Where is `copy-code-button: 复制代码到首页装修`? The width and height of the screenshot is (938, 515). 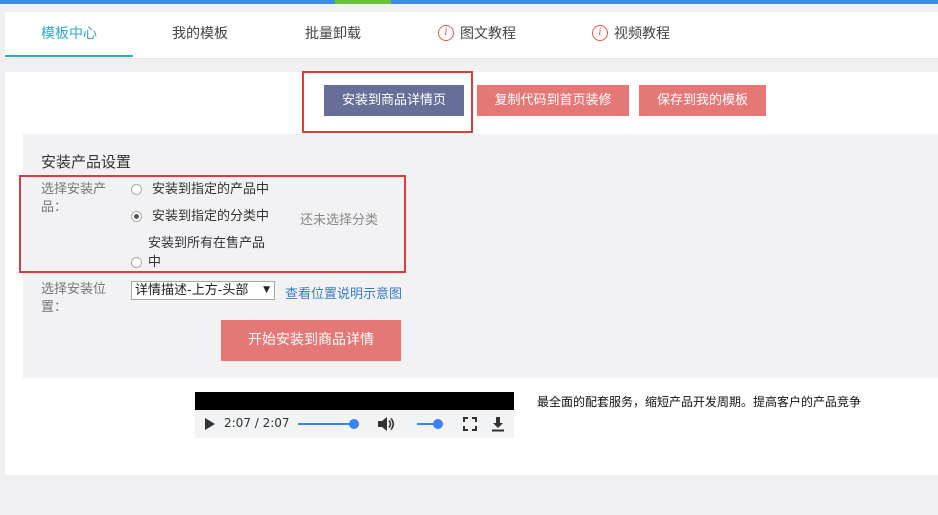
copy-code-button: 复制代码到首页装修 is located at coordinates (553, 100).